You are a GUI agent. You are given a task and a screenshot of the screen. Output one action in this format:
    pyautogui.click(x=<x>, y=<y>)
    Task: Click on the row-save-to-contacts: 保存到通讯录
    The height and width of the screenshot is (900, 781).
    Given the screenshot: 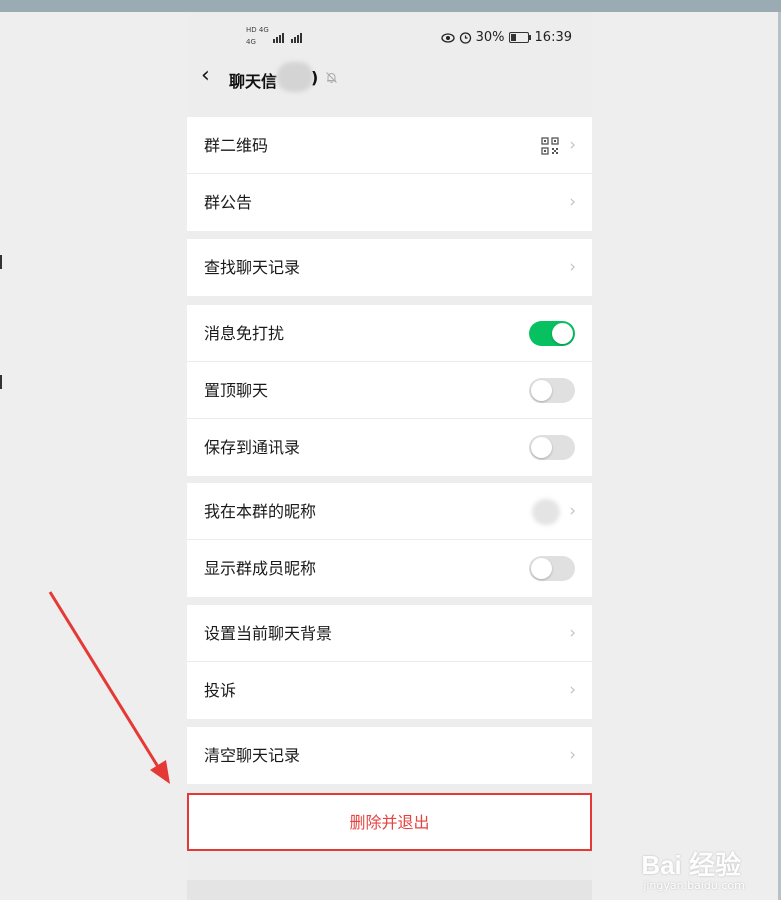 What is the action you would take?
    pyautogui.click(x=389, y=447)
    